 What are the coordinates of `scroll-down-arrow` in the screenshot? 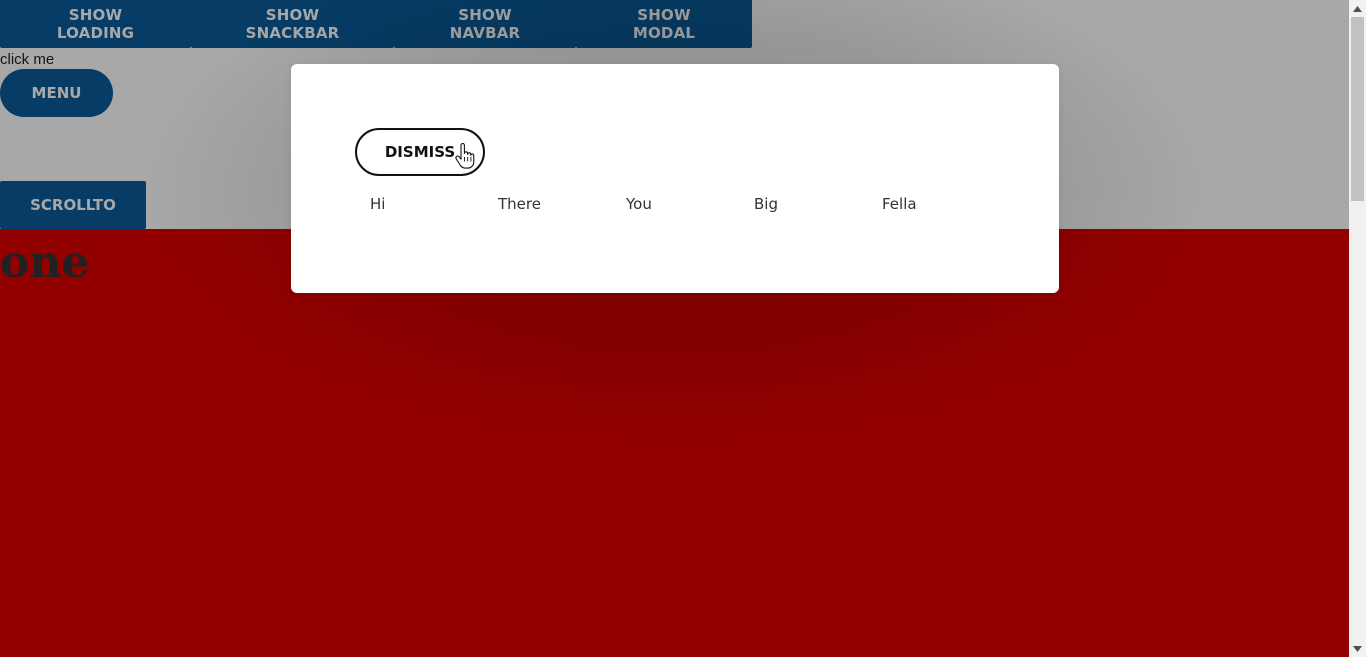 It's located at (1357, 648).